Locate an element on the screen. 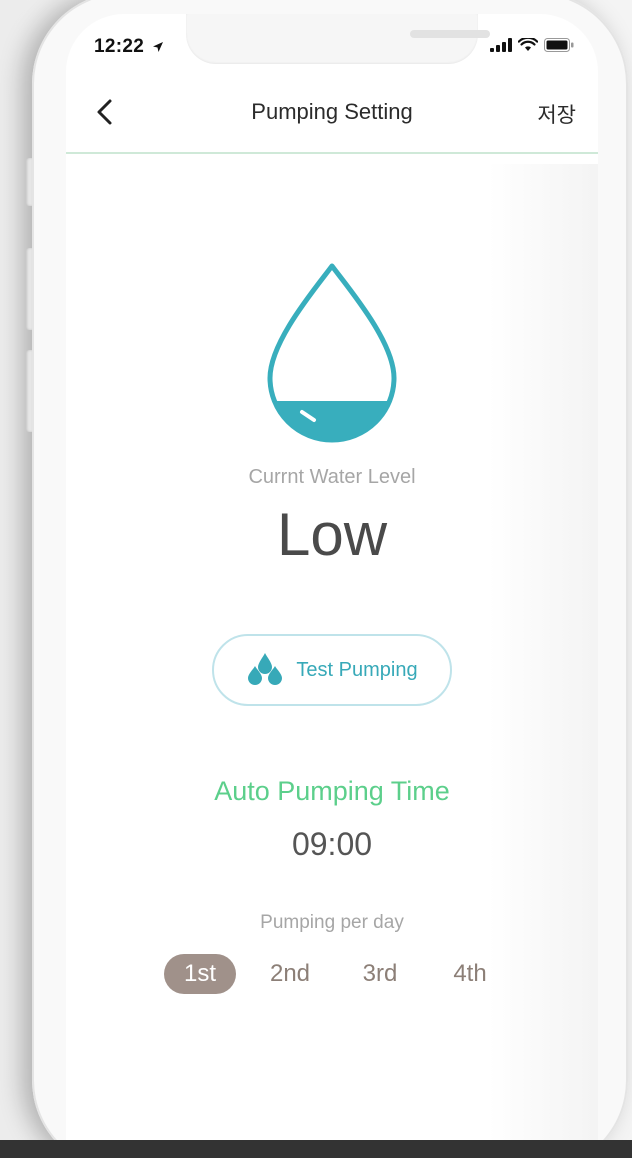  droplets-icon is located at coordinates (265, 669).